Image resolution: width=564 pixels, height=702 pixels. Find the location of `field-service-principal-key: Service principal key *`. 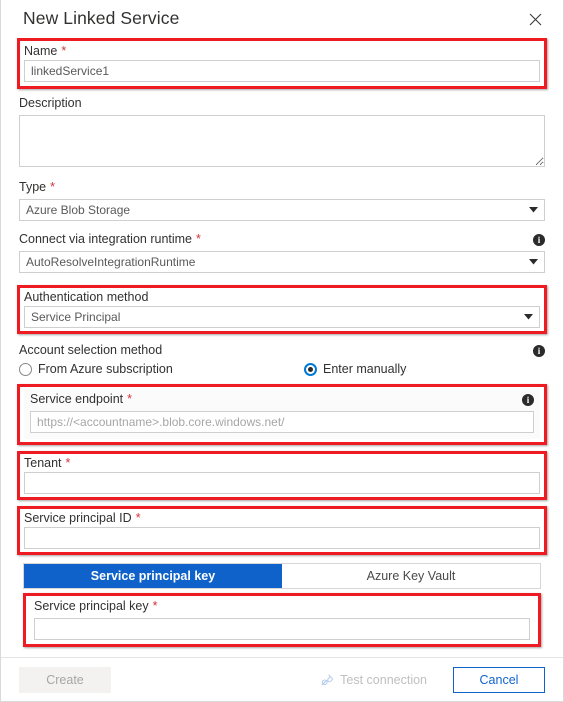

field-service-principal-key: Service principal key * is located at coordinates (282, 619).